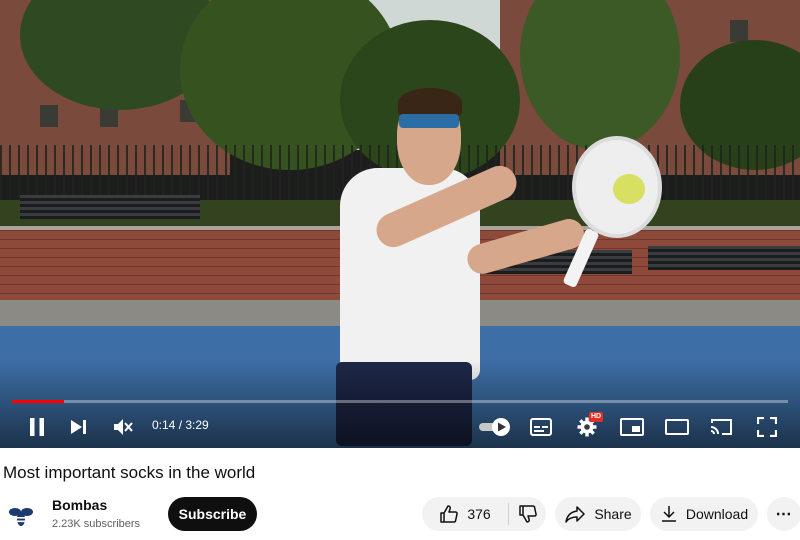  Describe the element at coordinates (96, 524) in the screenshot. I see `subscriber-count: 2.23K subscribers` at that location.